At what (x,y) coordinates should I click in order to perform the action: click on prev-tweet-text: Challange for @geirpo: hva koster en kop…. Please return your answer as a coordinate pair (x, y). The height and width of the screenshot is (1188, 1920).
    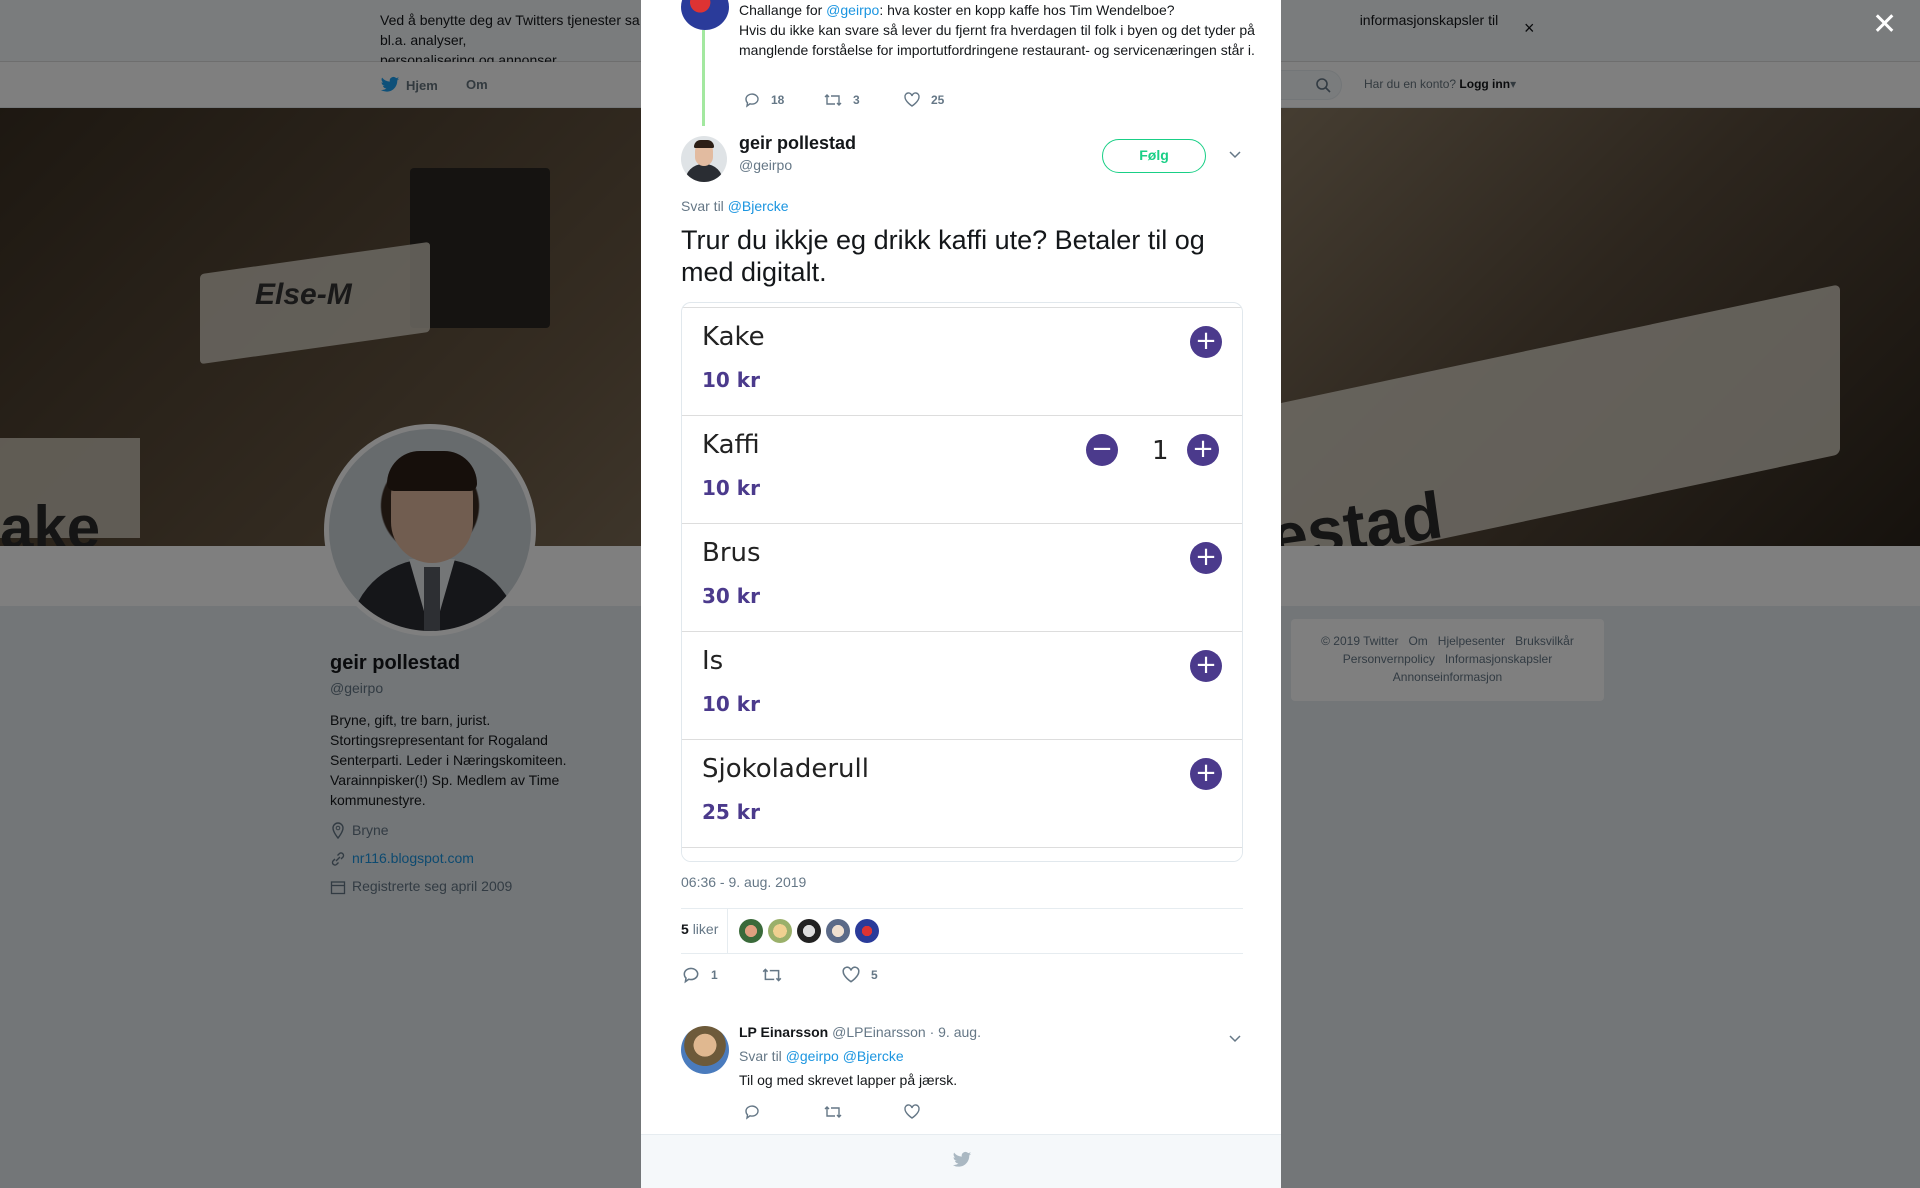
    Looking at the image, I should click on (997, 30).